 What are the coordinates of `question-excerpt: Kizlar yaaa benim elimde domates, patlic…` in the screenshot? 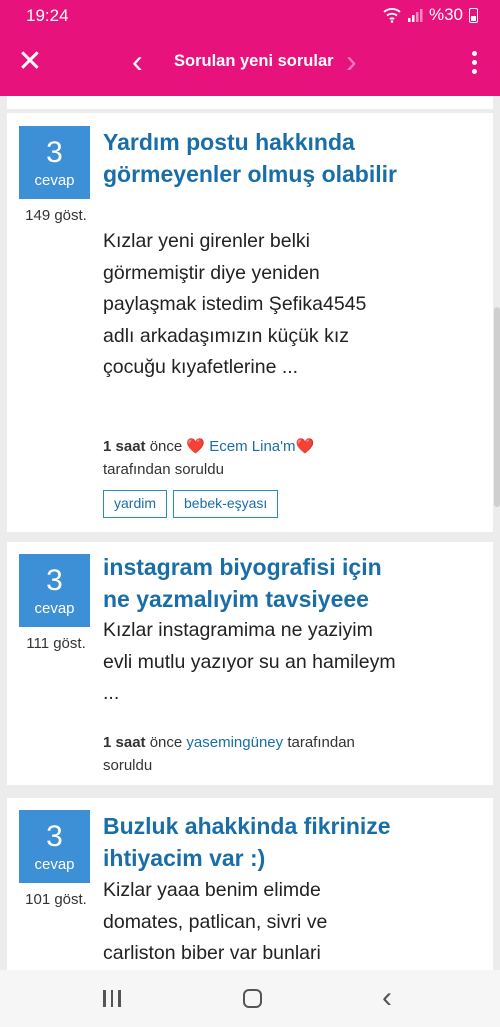 It's located at (215, 921).